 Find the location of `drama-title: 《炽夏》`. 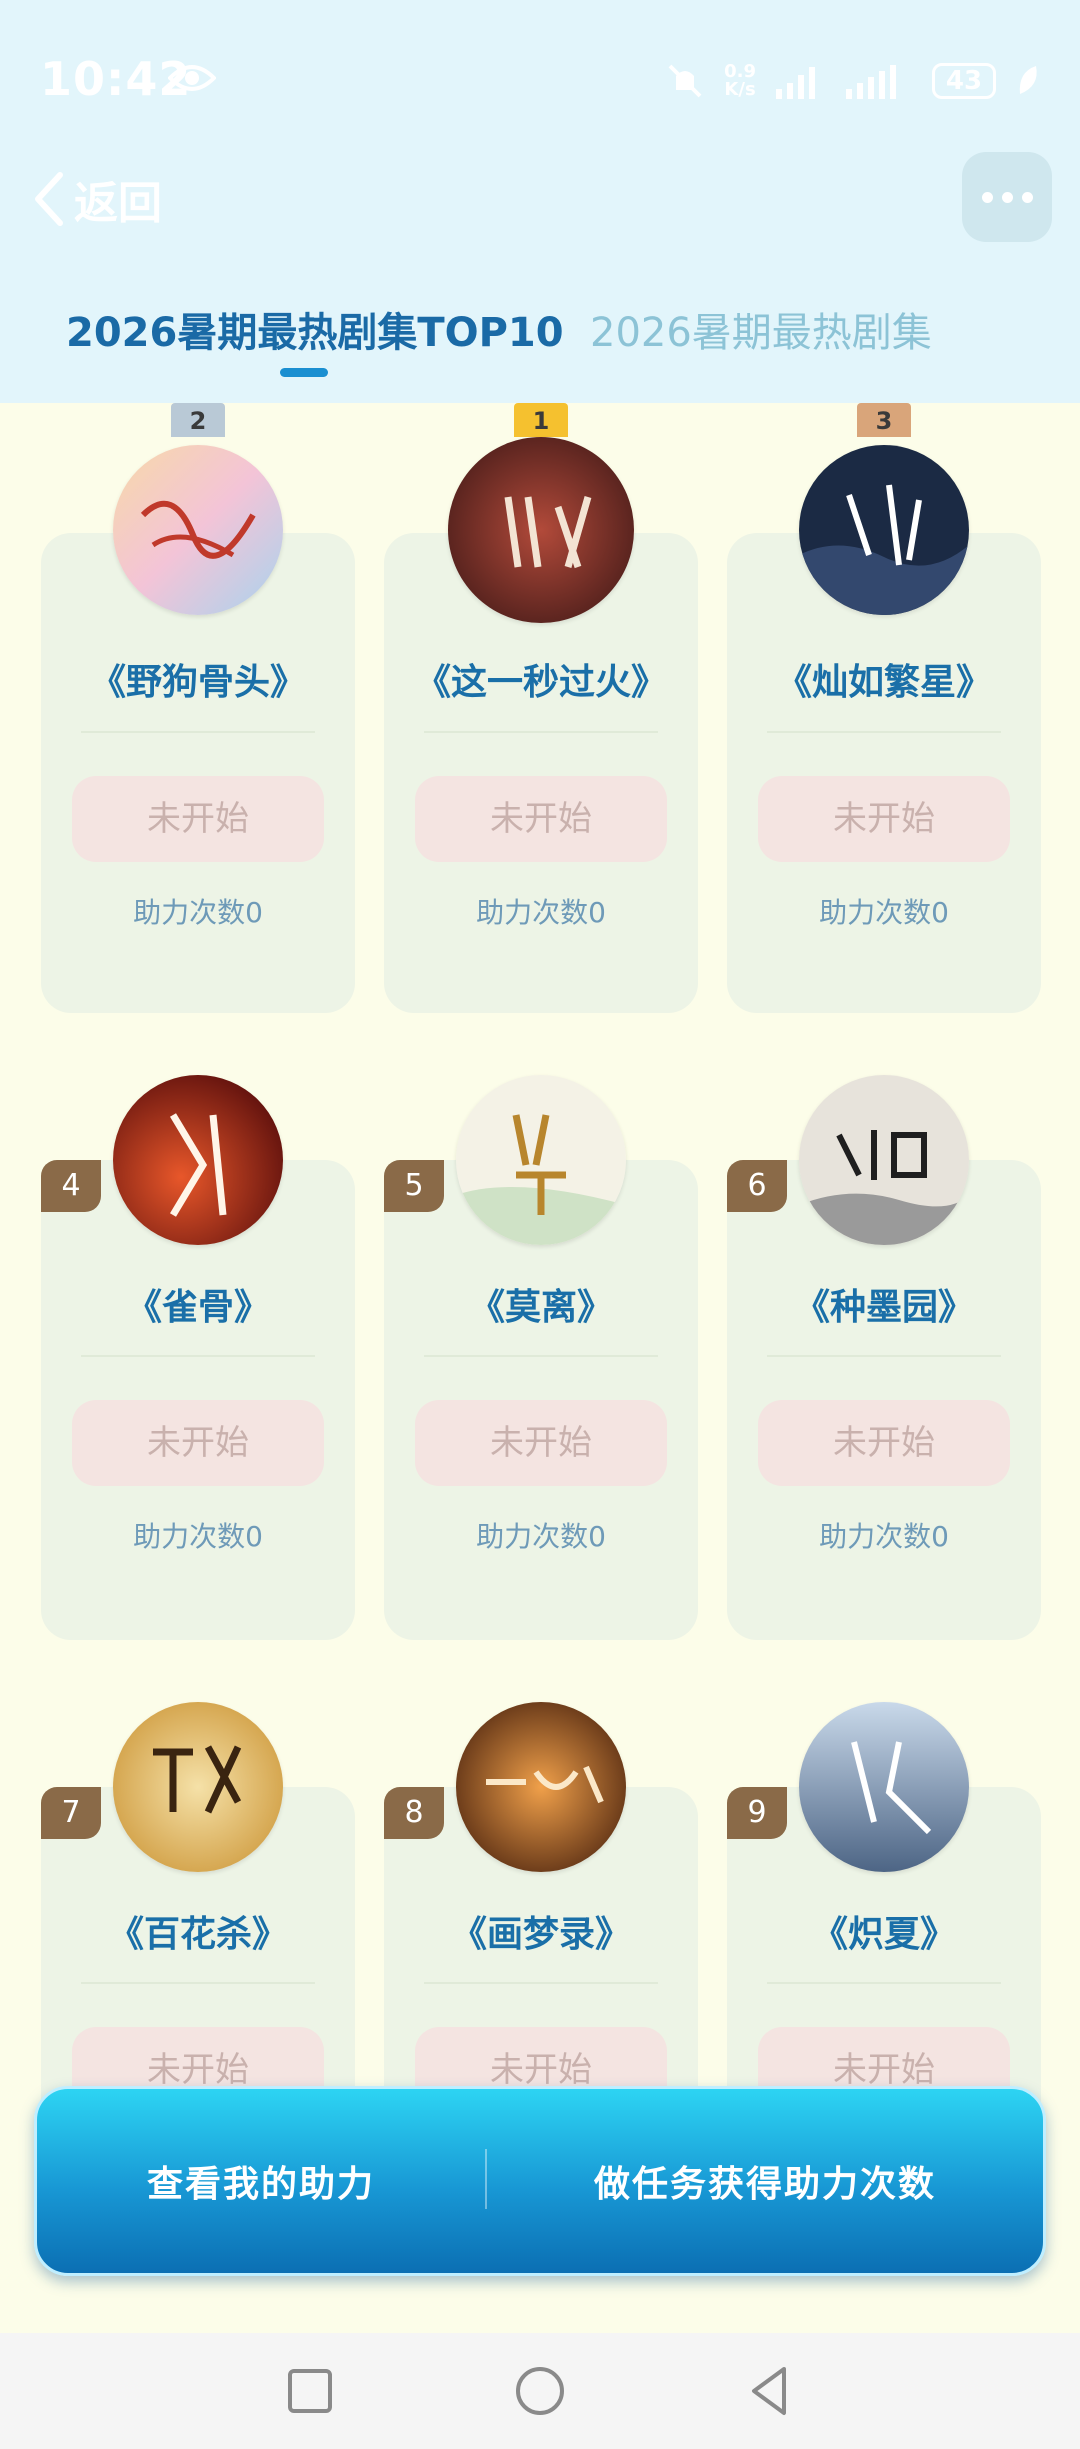

drama-title: 《炽夏》 is located at coordinates (883, 1934).